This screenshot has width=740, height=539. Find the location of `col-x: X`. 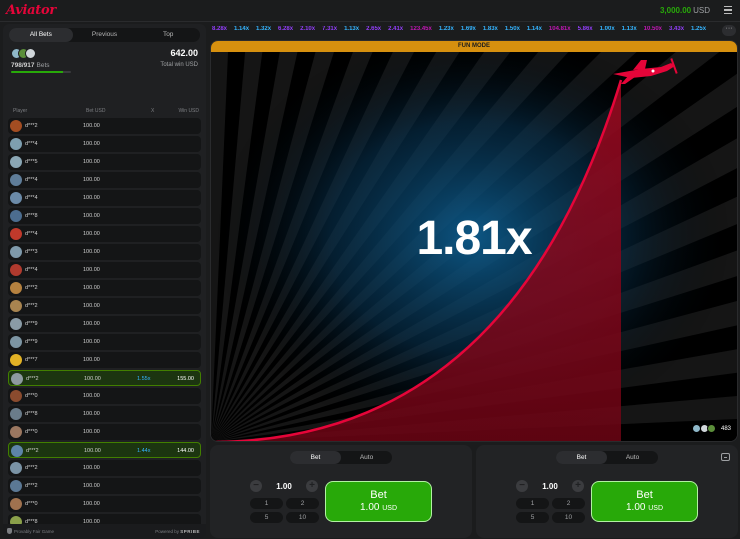

col-x: X is located at coordinates (153, 111).